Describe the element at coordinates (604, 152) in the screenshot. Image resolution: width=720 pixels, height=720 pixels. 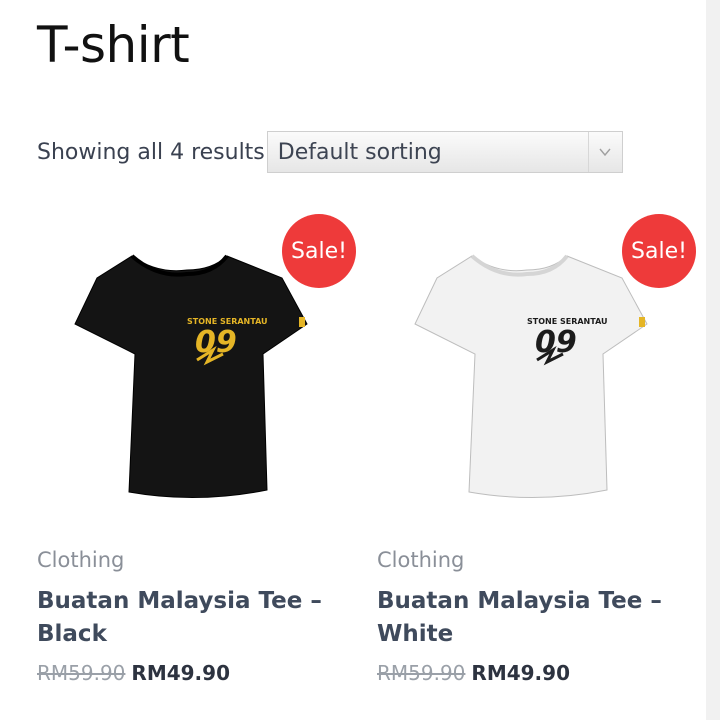
I see `chevron-down-icon` at that location.